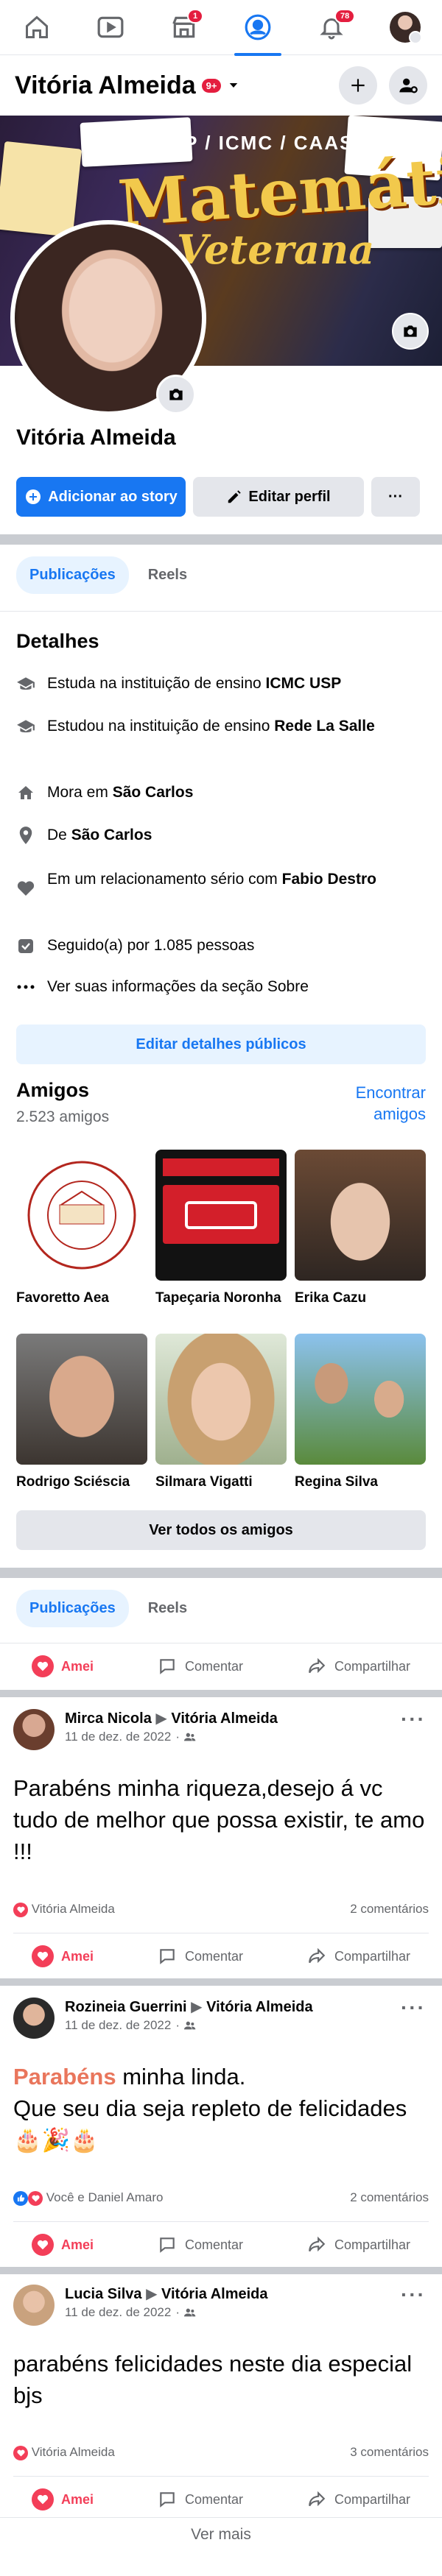  I want to click on plus-icon, so click(358, 85).